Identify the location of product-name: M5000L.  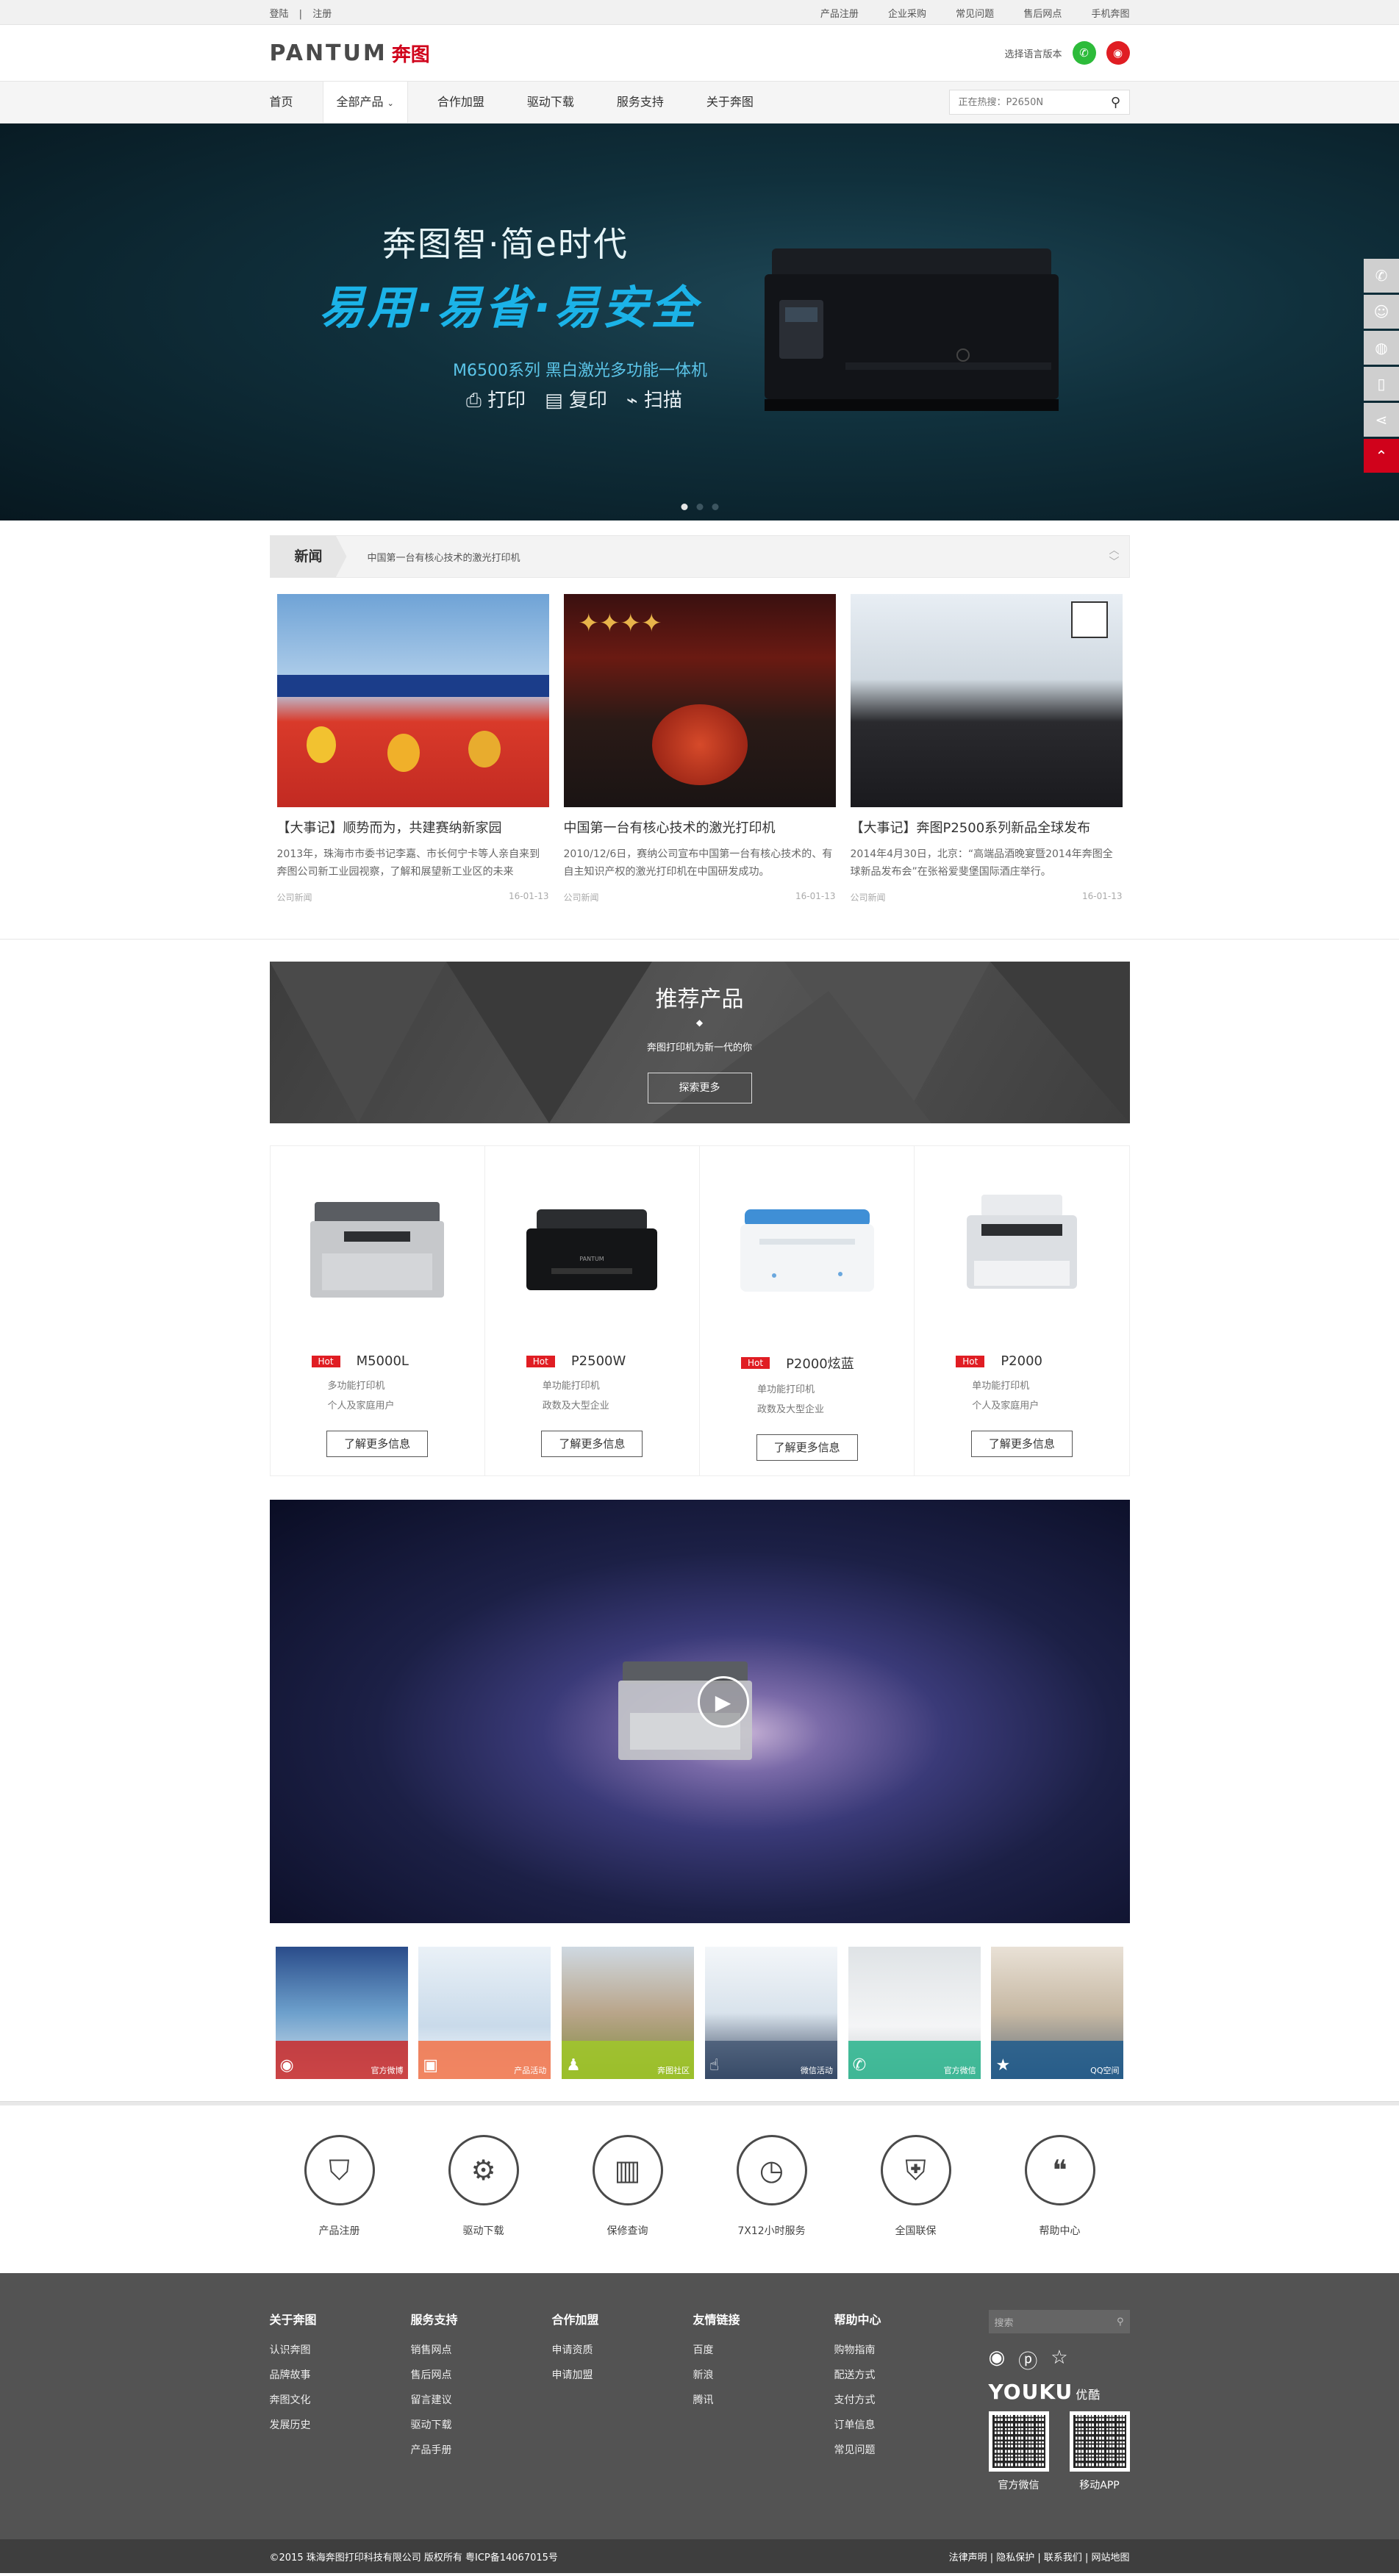
(383, 1361).